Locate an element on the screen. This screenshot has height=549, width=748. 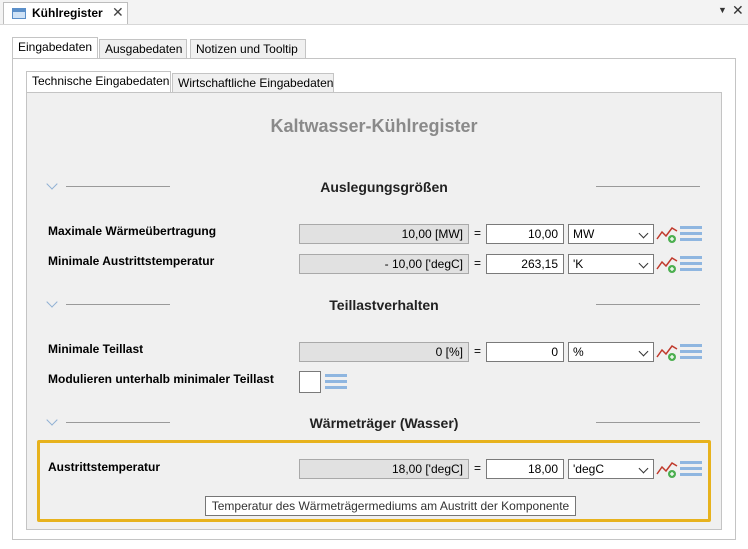
document-icon is located at coordinates (19, 13).